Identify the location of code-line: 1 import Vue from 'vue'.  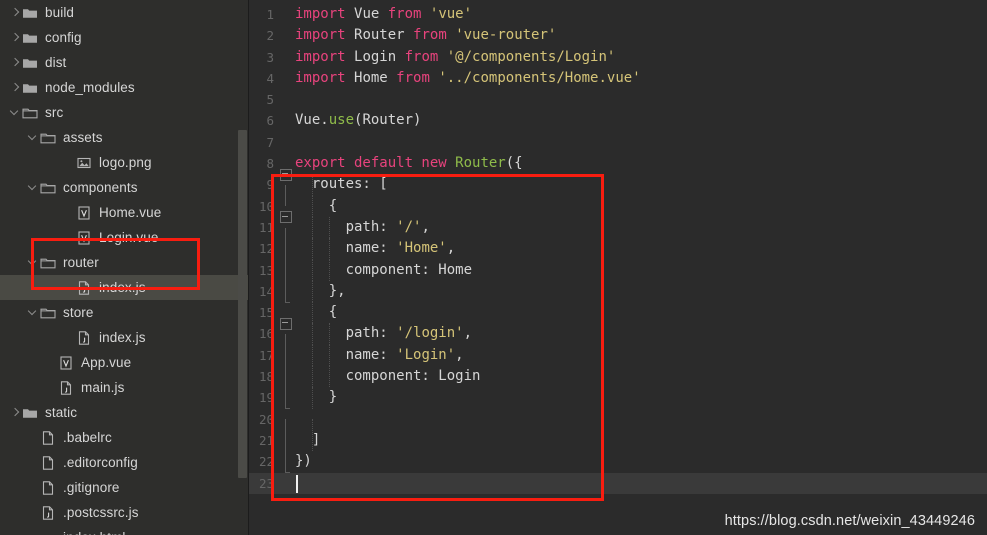
(618, 14).